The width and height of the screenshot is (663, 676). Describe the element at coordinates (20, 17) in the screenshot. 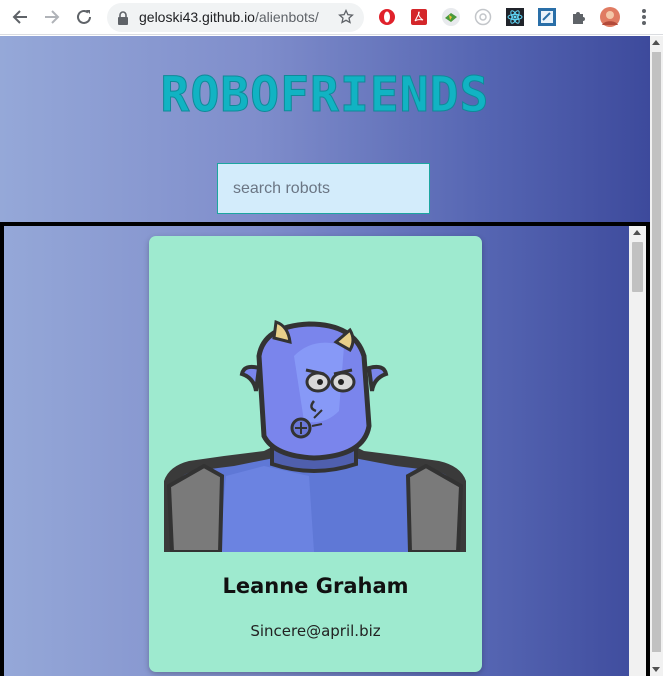

I see `back-icon` at that location.